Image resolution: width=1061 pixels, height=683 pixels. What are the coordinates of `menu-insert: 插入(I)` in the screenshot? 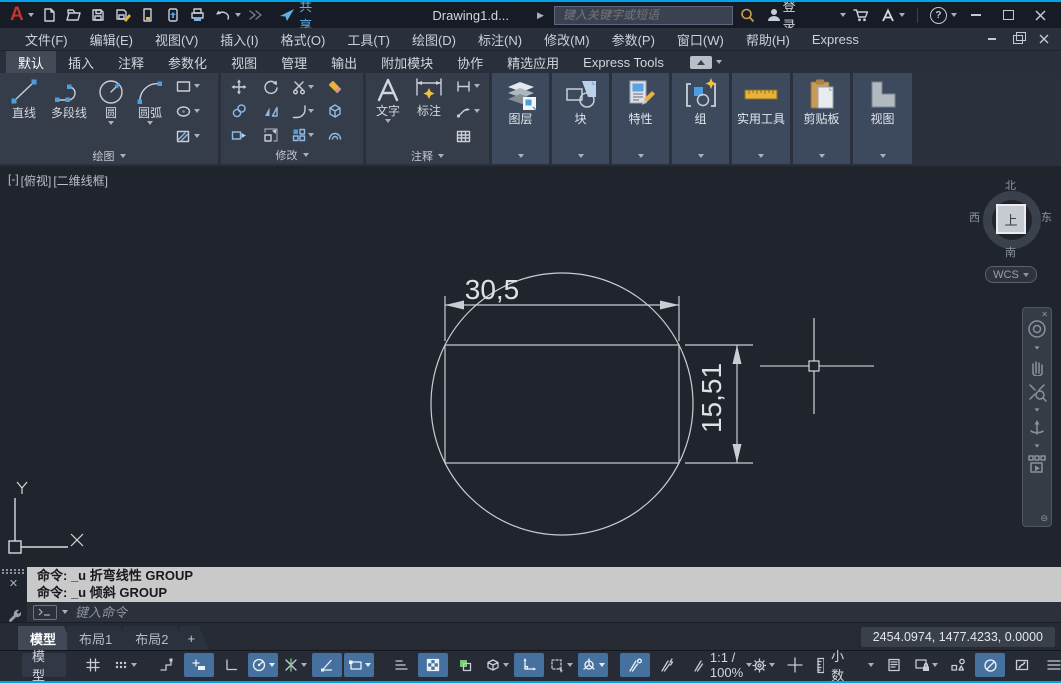 It's located at (239, 39).